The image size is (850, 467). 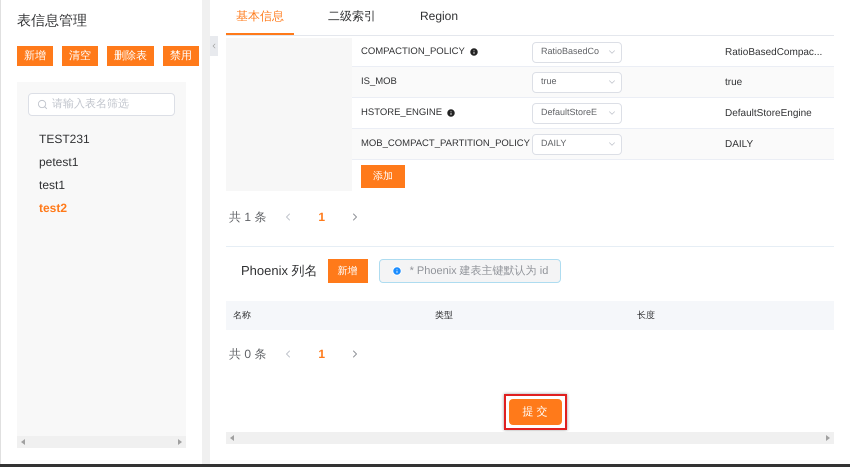 I want to click on column-header: 名称, so click(x=242, y=315).